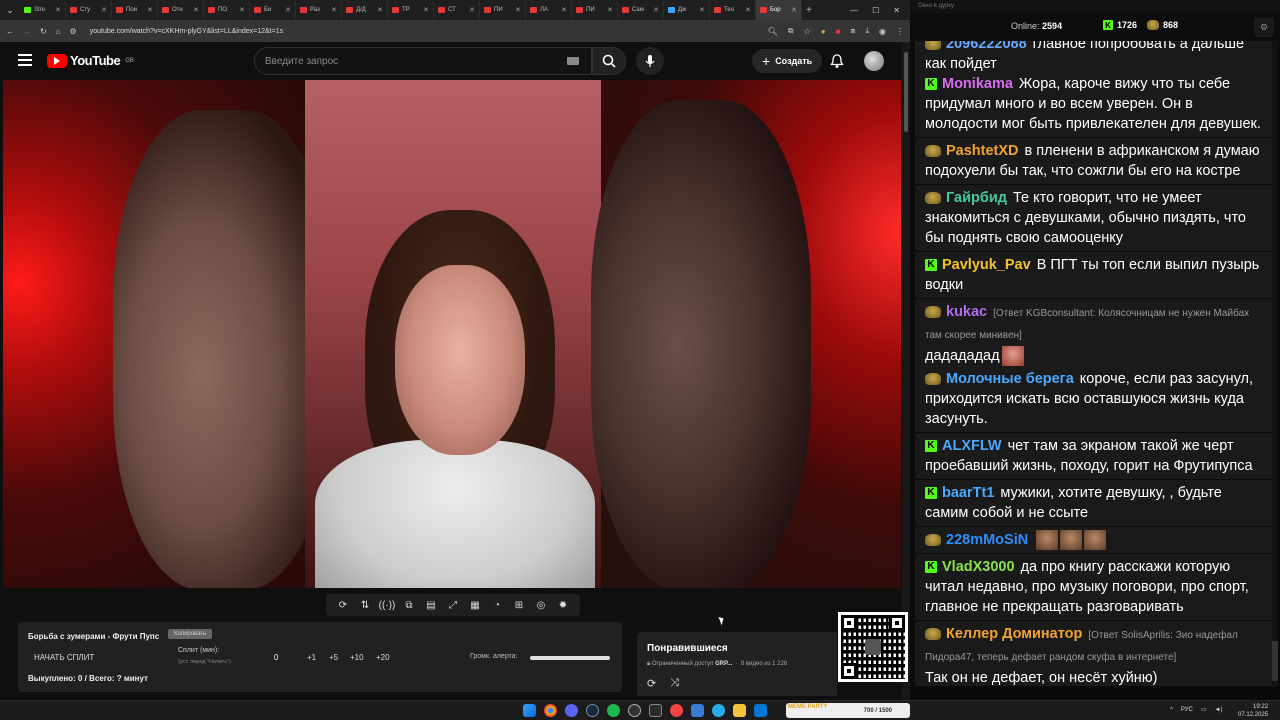 The image size is (1280, 720). I want to click on meme-party-widget: MEME PARTY 700 / 1500, so click(848, 710).